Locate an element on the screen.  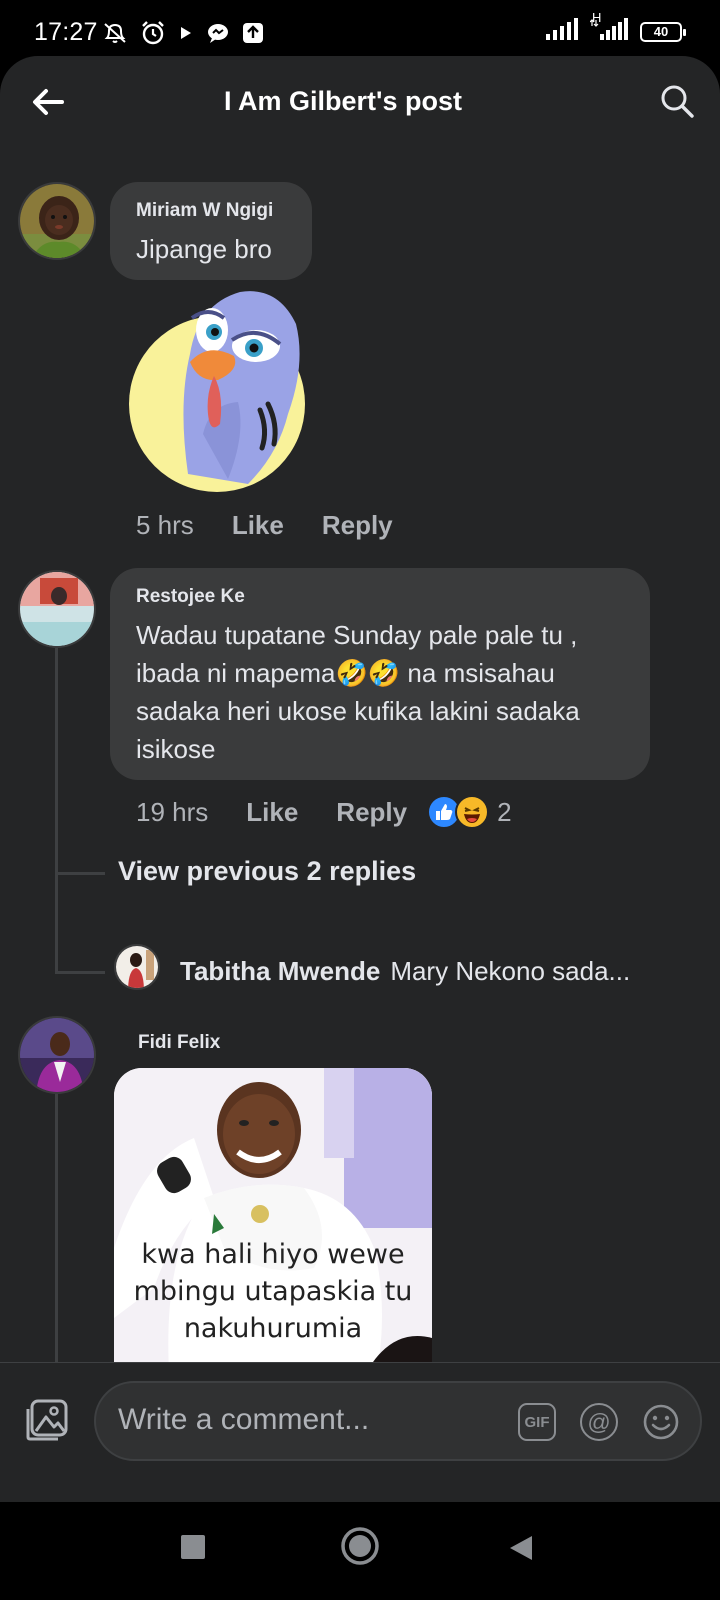
home-button is located at coordinates (360, 1546).